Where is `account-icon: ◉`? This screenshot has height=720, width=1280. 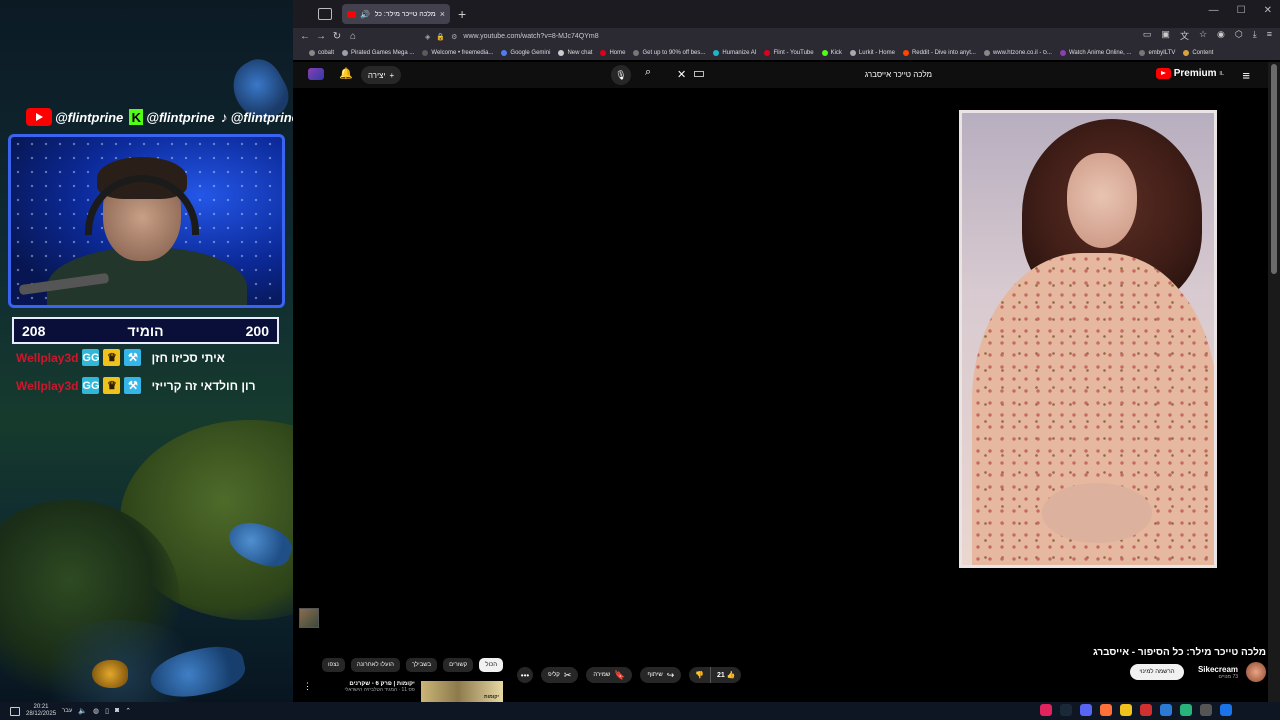 account-icon: ◉ is located at coordinates (1221, 35).